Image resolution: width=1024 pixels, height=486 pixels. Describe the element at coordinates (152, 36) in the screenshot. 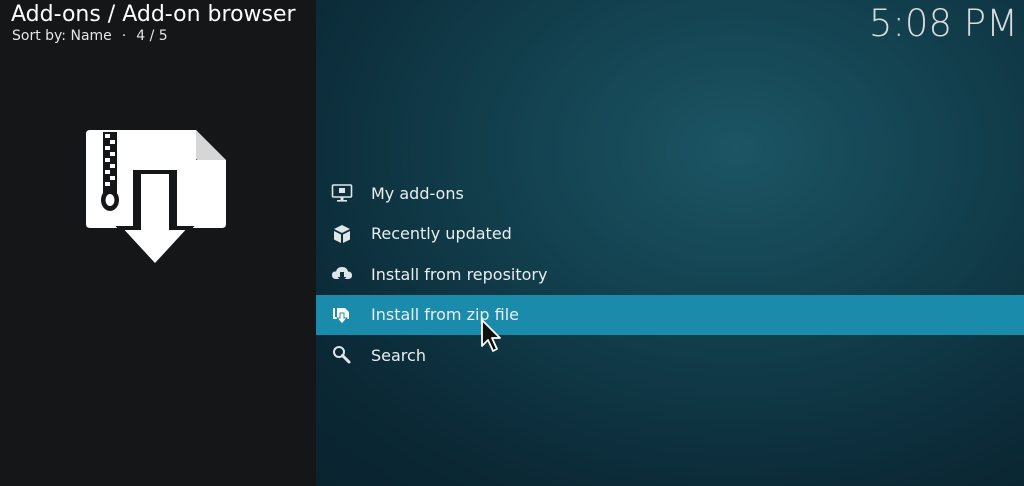

I see `item-position: 4 / 5` at that location.